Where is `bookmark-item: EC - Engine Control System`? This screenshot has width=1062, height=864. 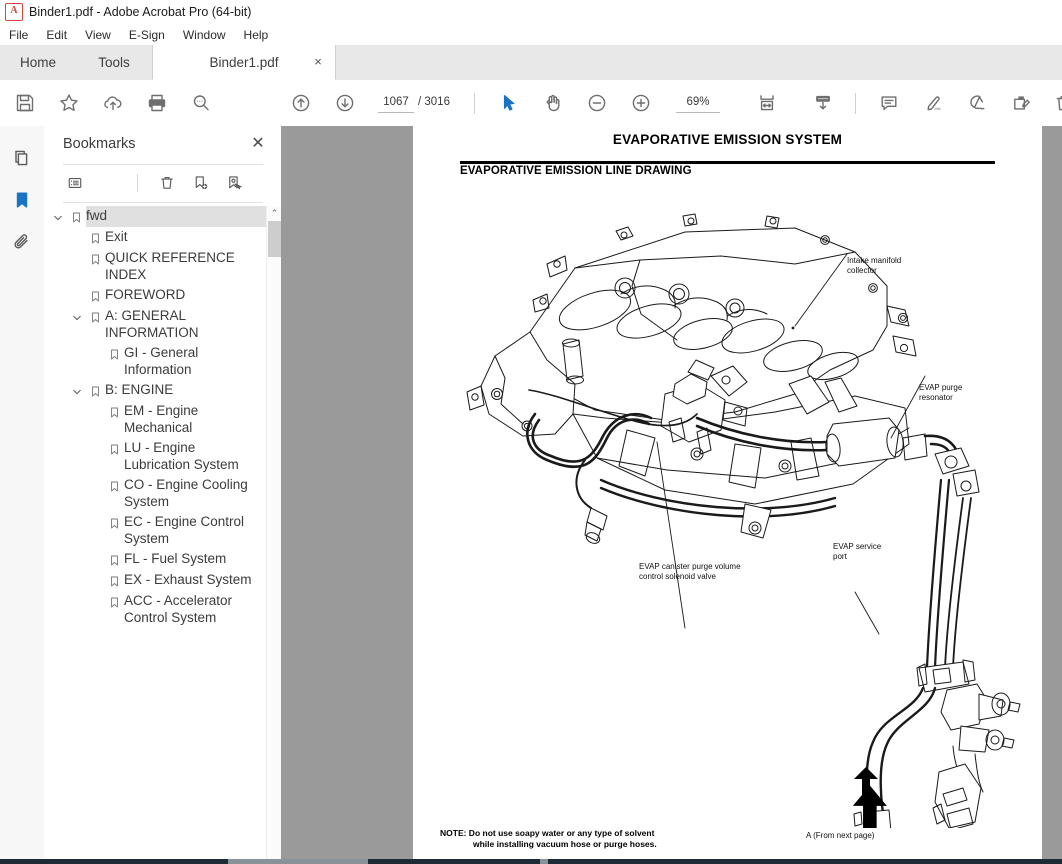
bookmark-item: EC - Engine Control System is located at coordinates (155, 530).